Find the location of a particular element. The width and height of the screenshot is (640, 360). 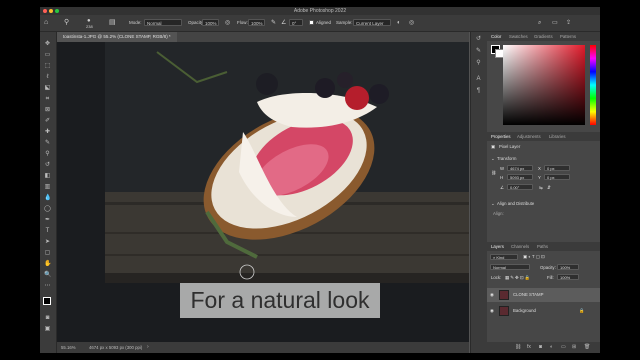

lock-icons: ▦ ✎ ✥ ⊡ 🔒 is located at coordinates (517, 278).